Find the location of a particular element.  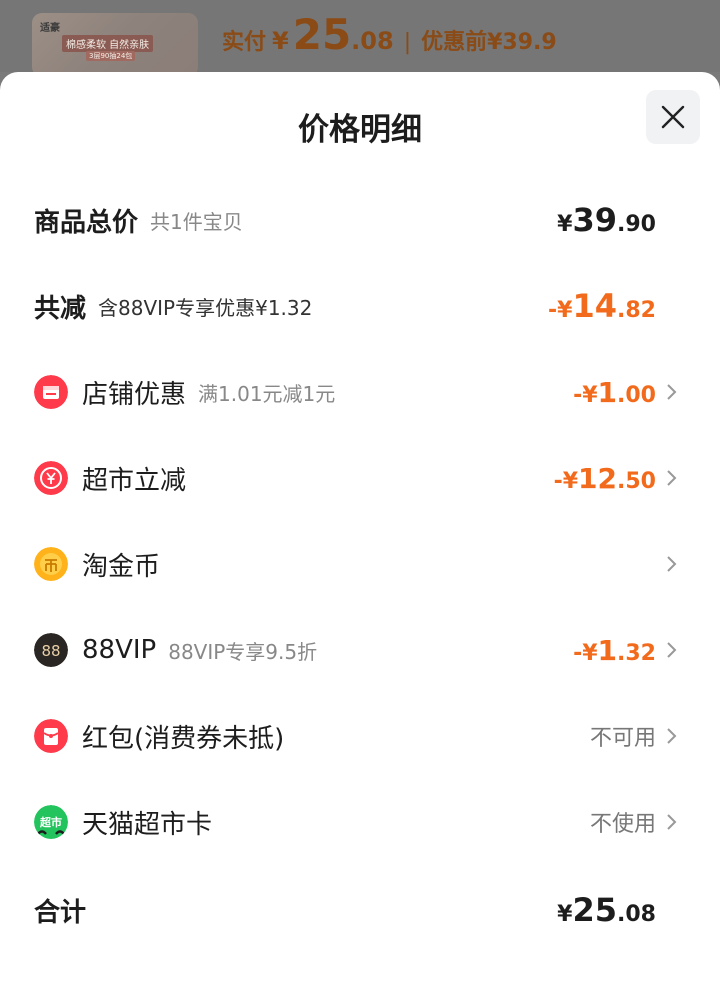

amount-dec: .00 is located at coordinates (636, 395).